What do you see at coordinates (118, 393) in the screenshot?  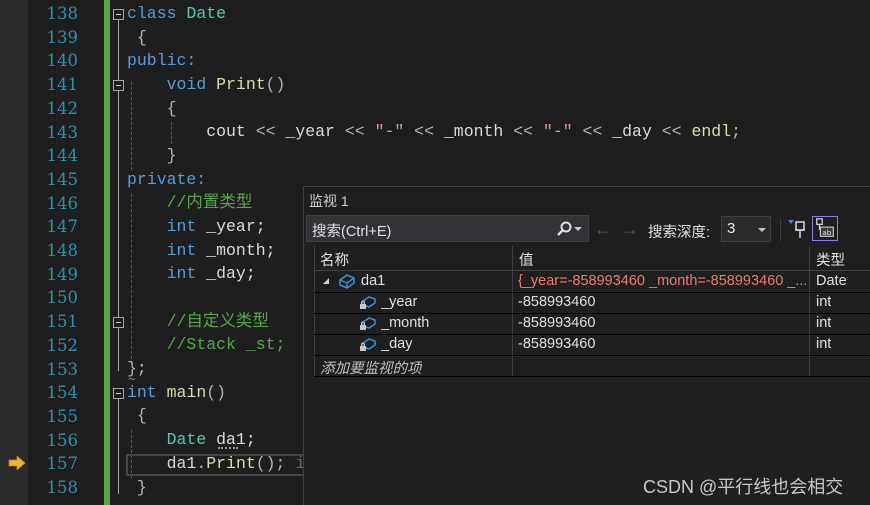 I see `collapse-main-icon` at bounding box center [118, 393].